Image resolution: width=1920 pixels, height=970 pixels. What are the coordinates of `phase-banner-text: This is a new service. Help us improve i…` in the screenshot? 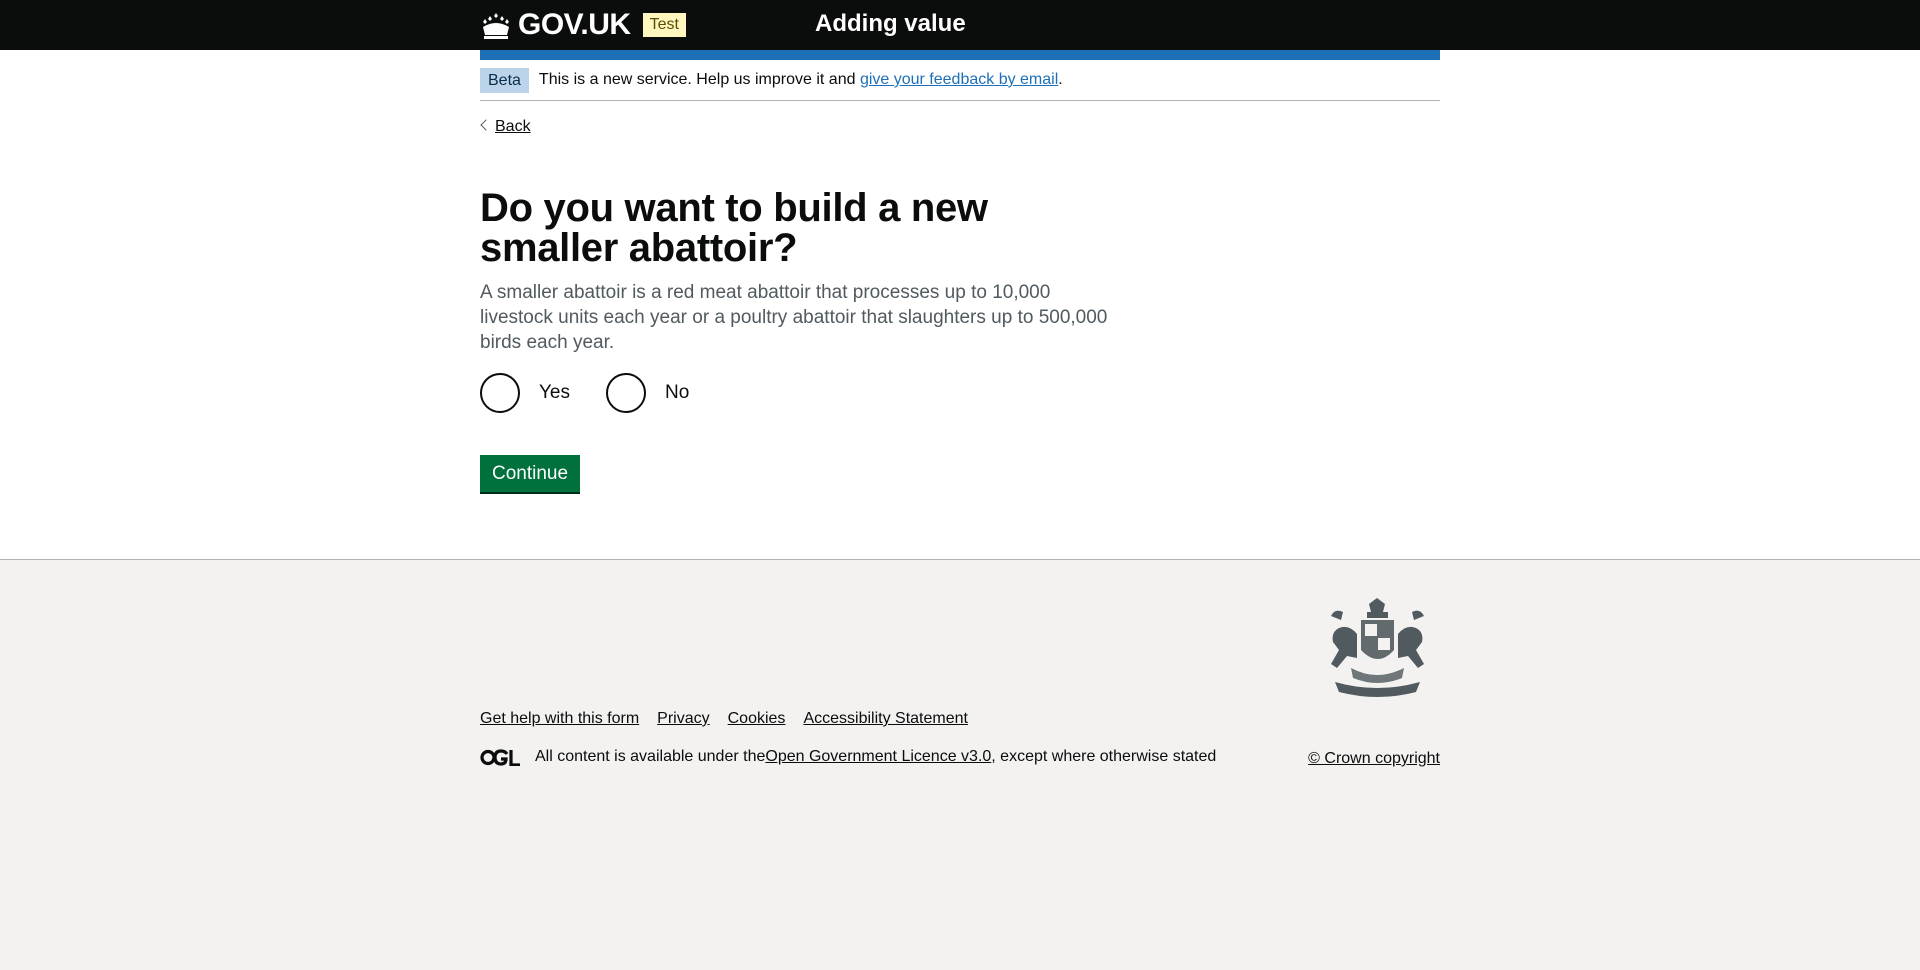 It's located at (801, 80).